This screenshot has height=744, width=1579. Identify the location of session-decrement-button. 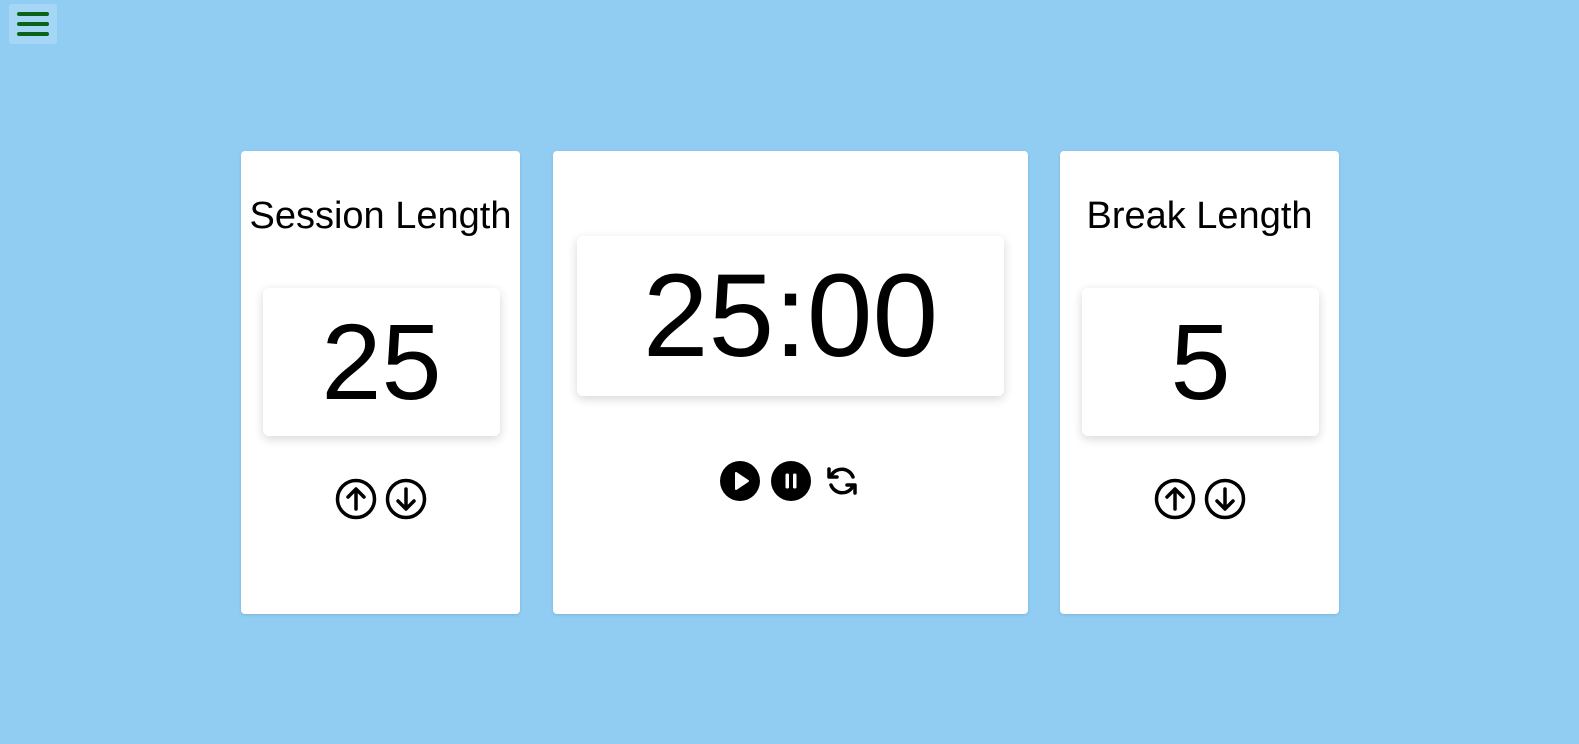
(406, 499).